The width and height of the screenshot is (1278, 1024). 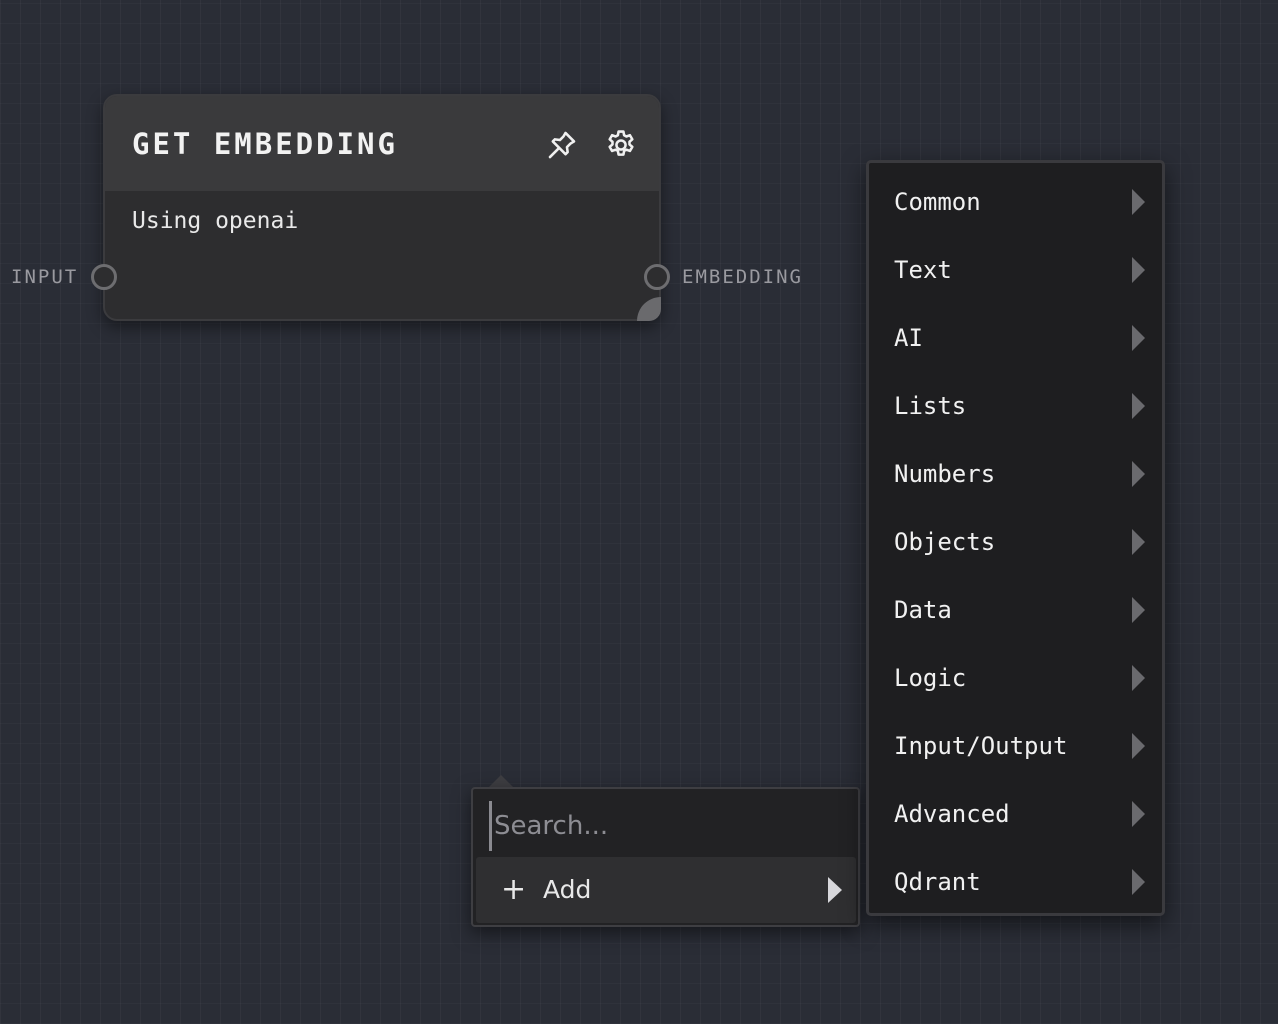 I want to click on output-port, so click(x=657, y=277).